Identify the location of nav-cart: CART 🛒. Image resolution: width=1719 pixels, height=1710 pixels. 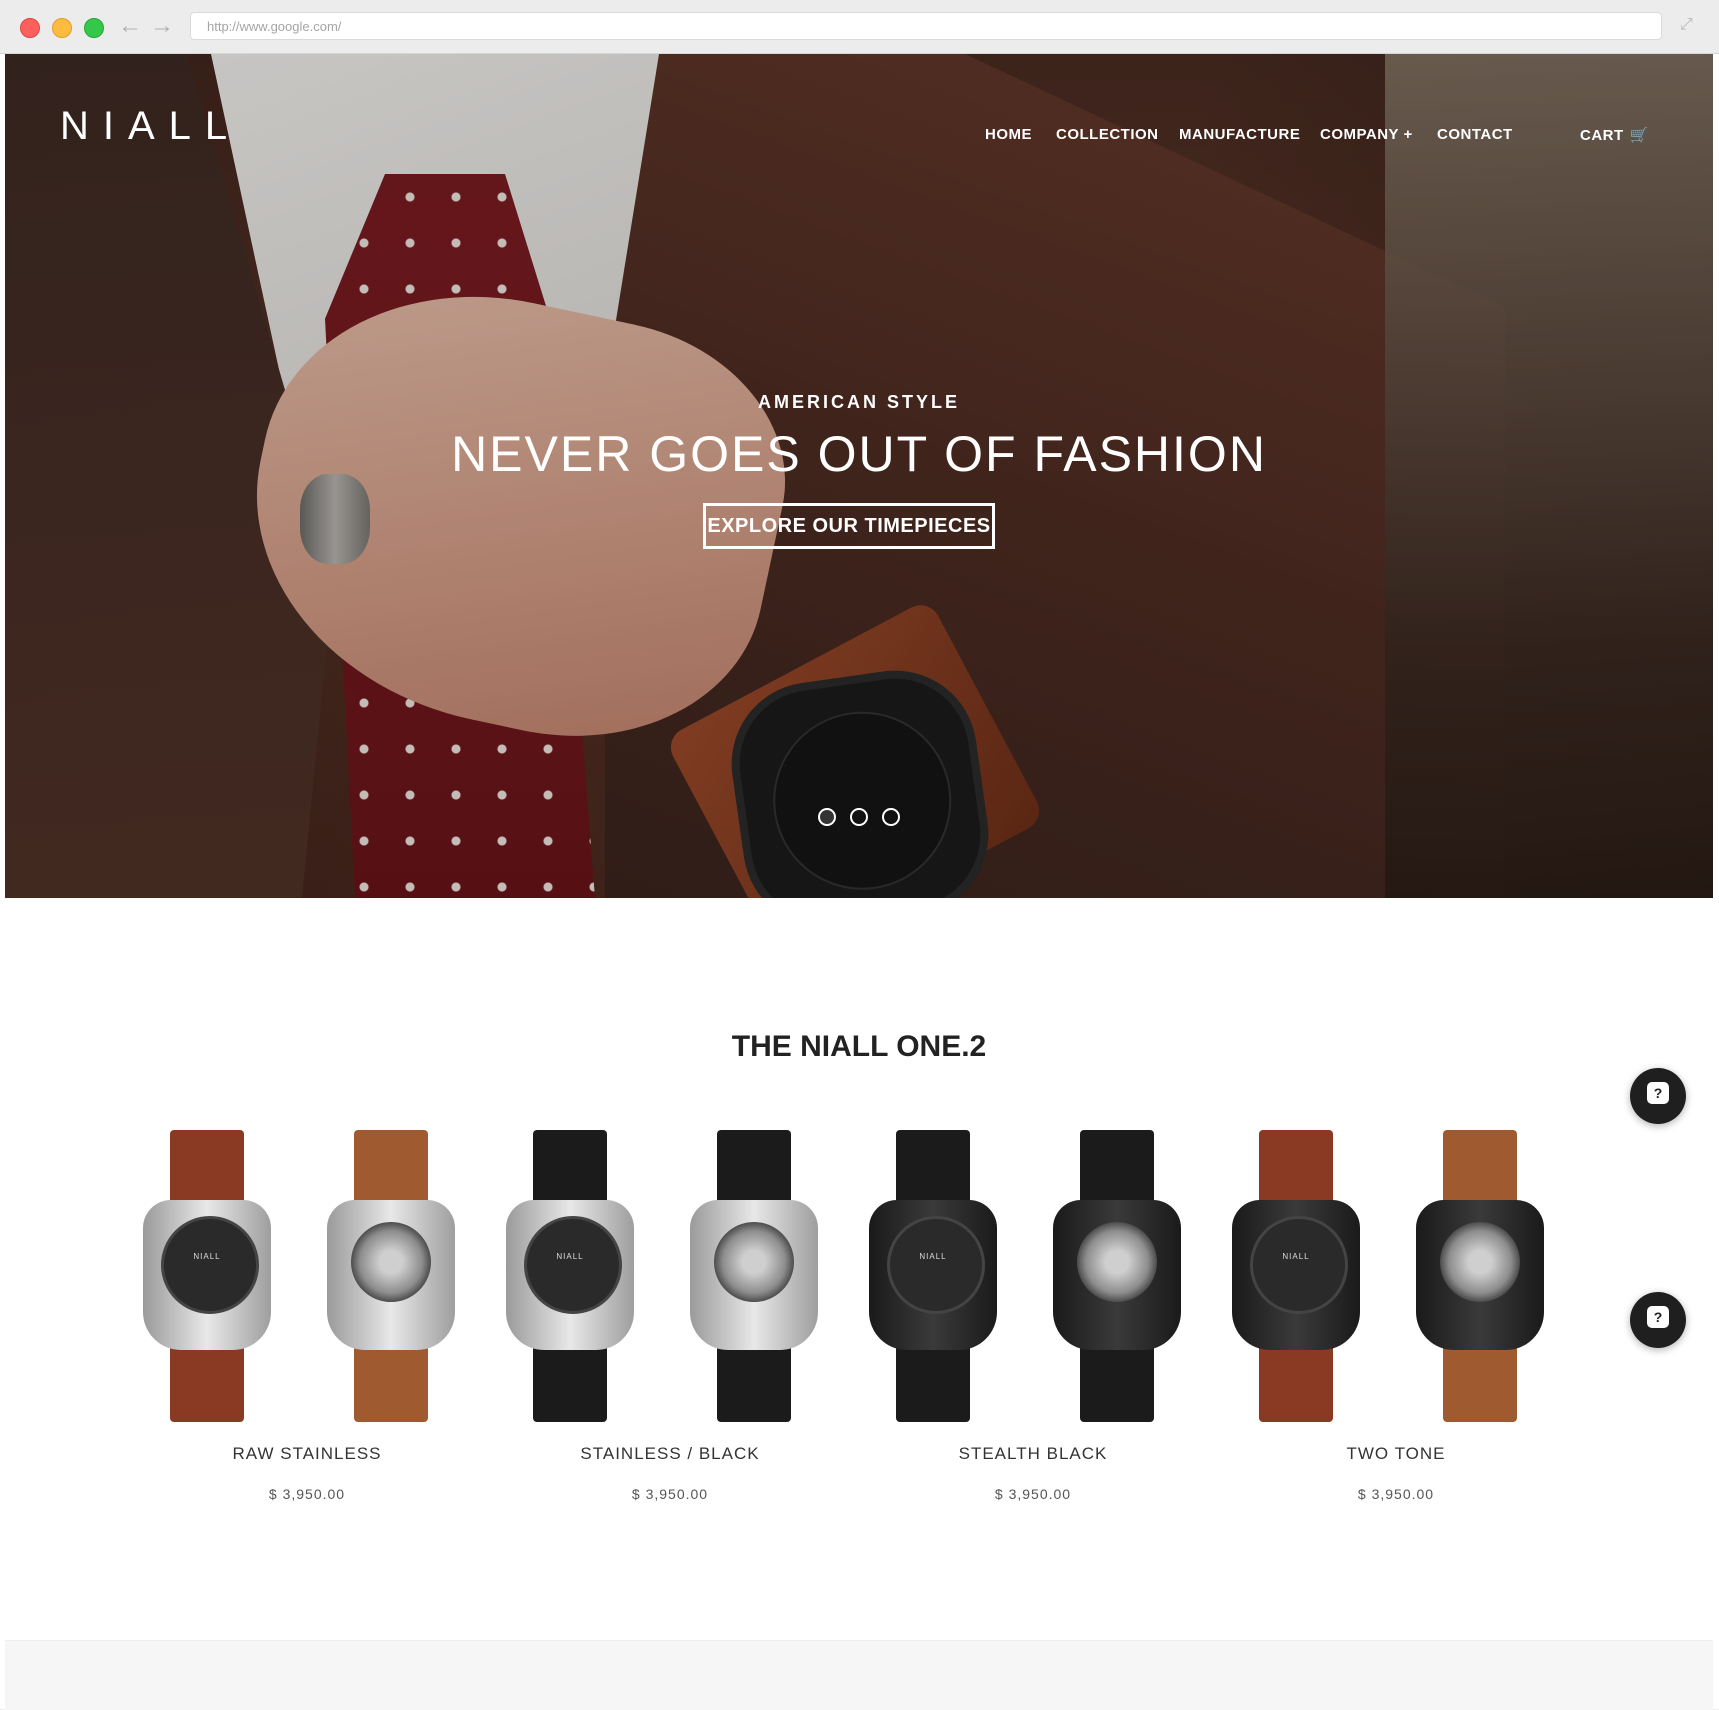
(1614, 135).